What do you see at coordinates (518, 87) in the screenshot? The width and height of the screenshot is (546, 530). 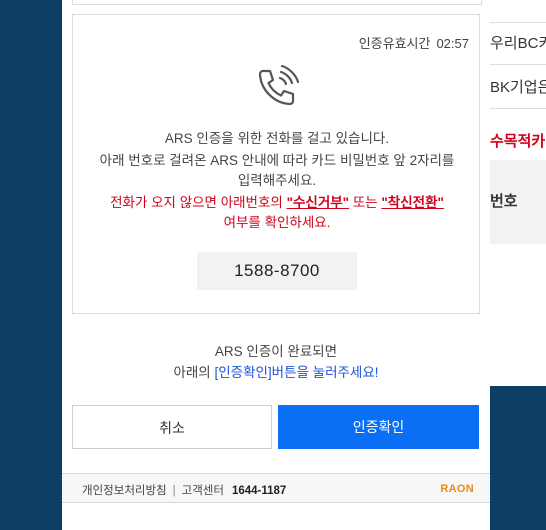 I see `background-row: BK기업은` at bounding box center [518, 87].